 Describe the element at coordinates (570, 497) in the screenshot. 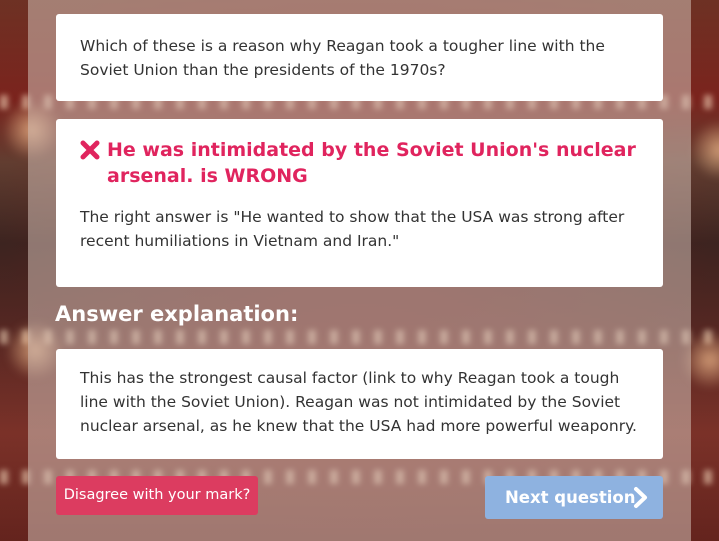

I see `next-question-label: Next question` at that location.